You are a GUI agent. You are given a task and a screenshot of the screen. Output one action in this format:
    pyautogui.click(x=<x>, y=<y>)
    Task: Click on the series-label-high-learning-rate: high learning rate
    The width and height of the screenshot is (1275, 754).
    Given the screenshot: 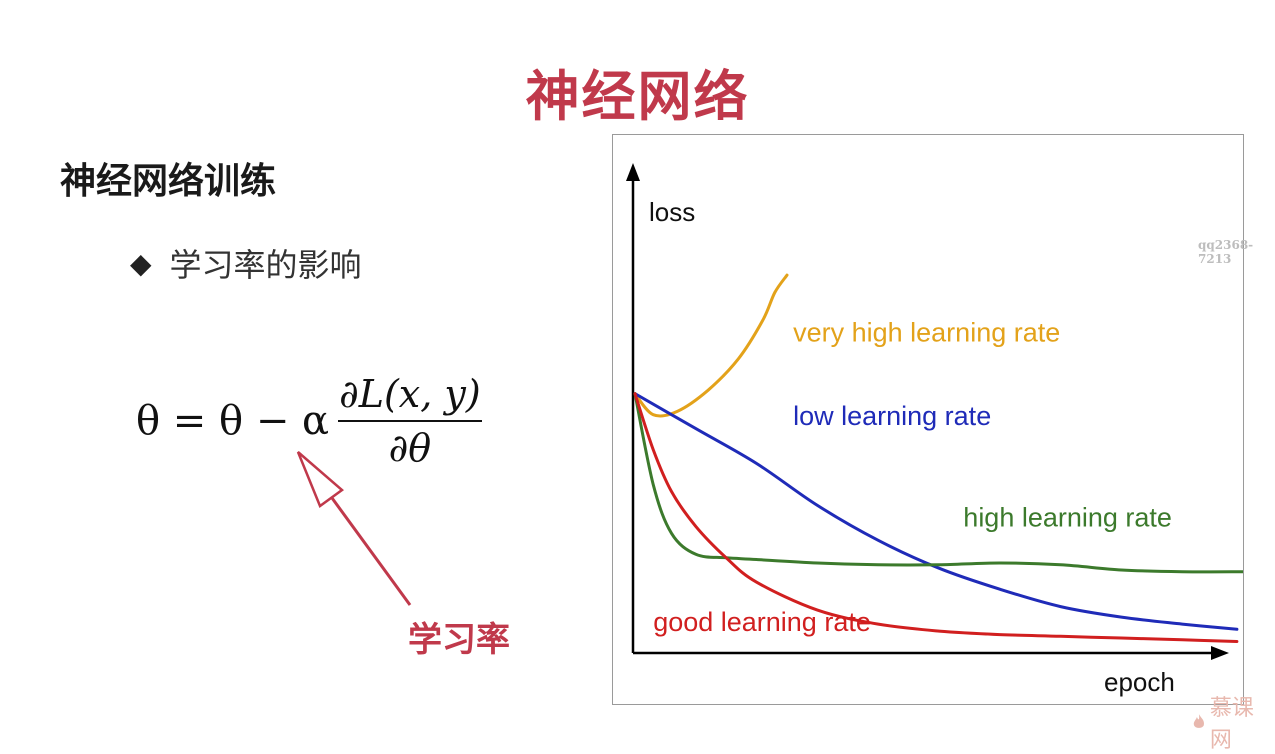 What is the action you would take?
    pyautogui.click(x=1067, y=517)
    